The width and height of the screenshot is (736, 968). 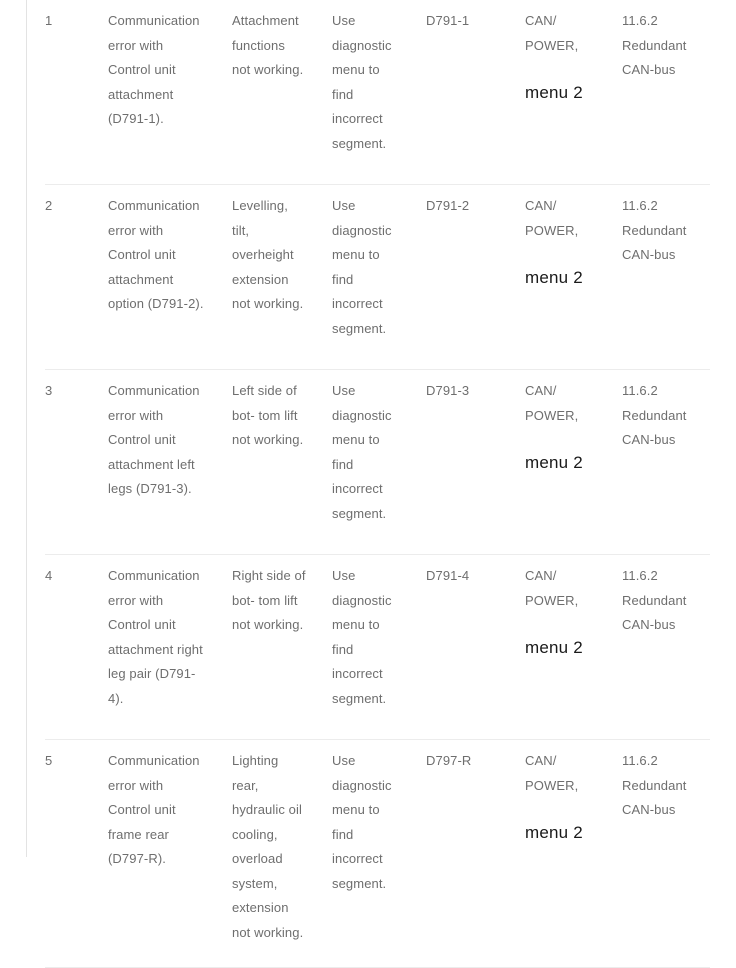 I want to click on row-number: 3, so click(x=49, y=390).